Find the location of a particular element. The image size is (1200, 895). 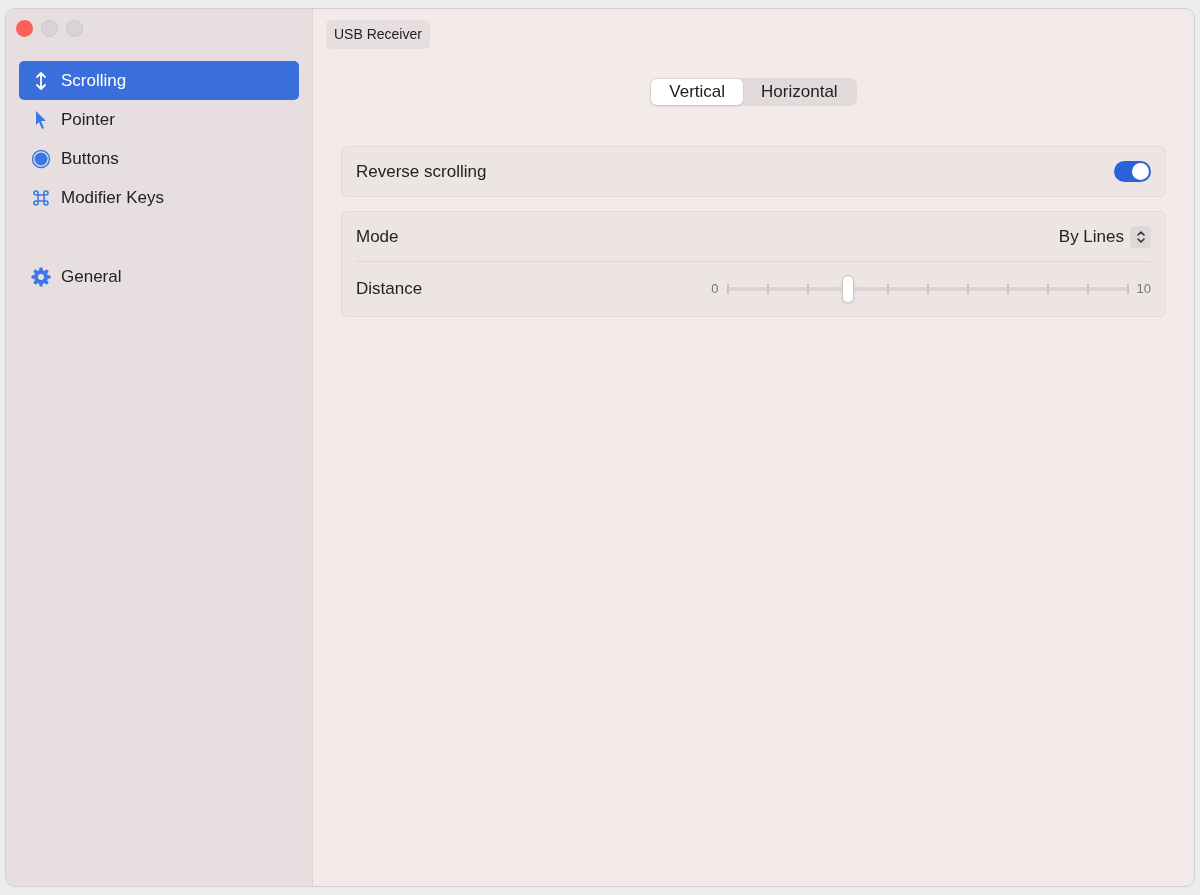

slider-max-label: 10 is located at coordinates (1143, 289).